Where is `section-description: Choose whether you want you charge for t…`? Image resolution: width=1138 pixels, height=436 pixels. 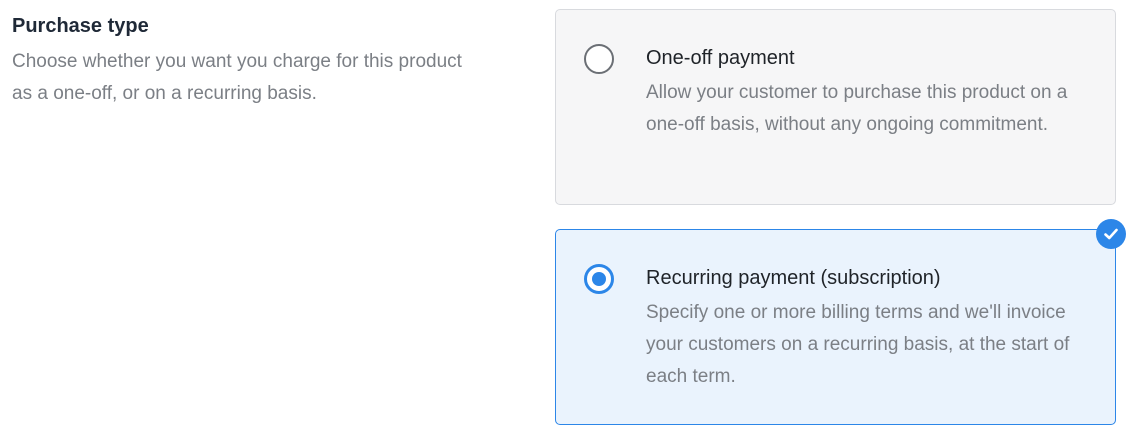
section-description: Choose whether you want you charge for t… is located at coordinates (237, 77).